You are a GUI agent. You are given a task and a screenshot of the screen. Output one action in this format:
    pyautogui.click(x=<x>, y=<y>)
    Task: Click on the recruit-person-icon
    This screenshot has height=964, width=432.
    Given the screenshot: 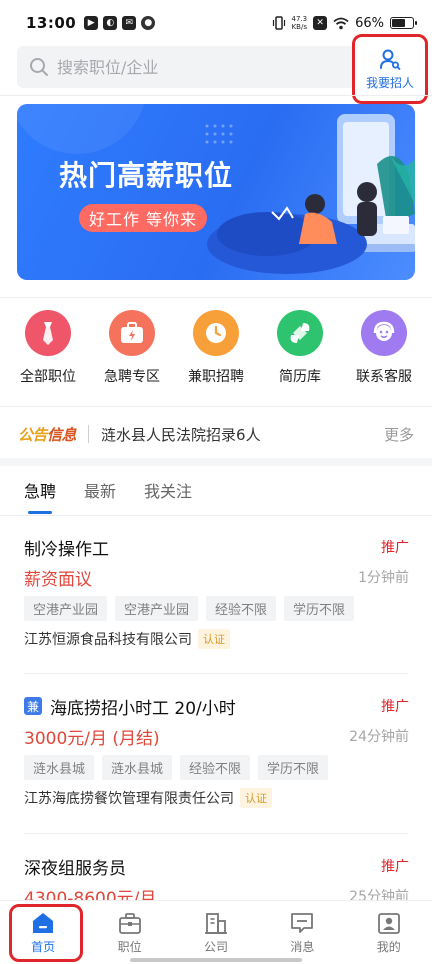 What is the action you would take?
    pyautogui.click(x=390, y=59)
    